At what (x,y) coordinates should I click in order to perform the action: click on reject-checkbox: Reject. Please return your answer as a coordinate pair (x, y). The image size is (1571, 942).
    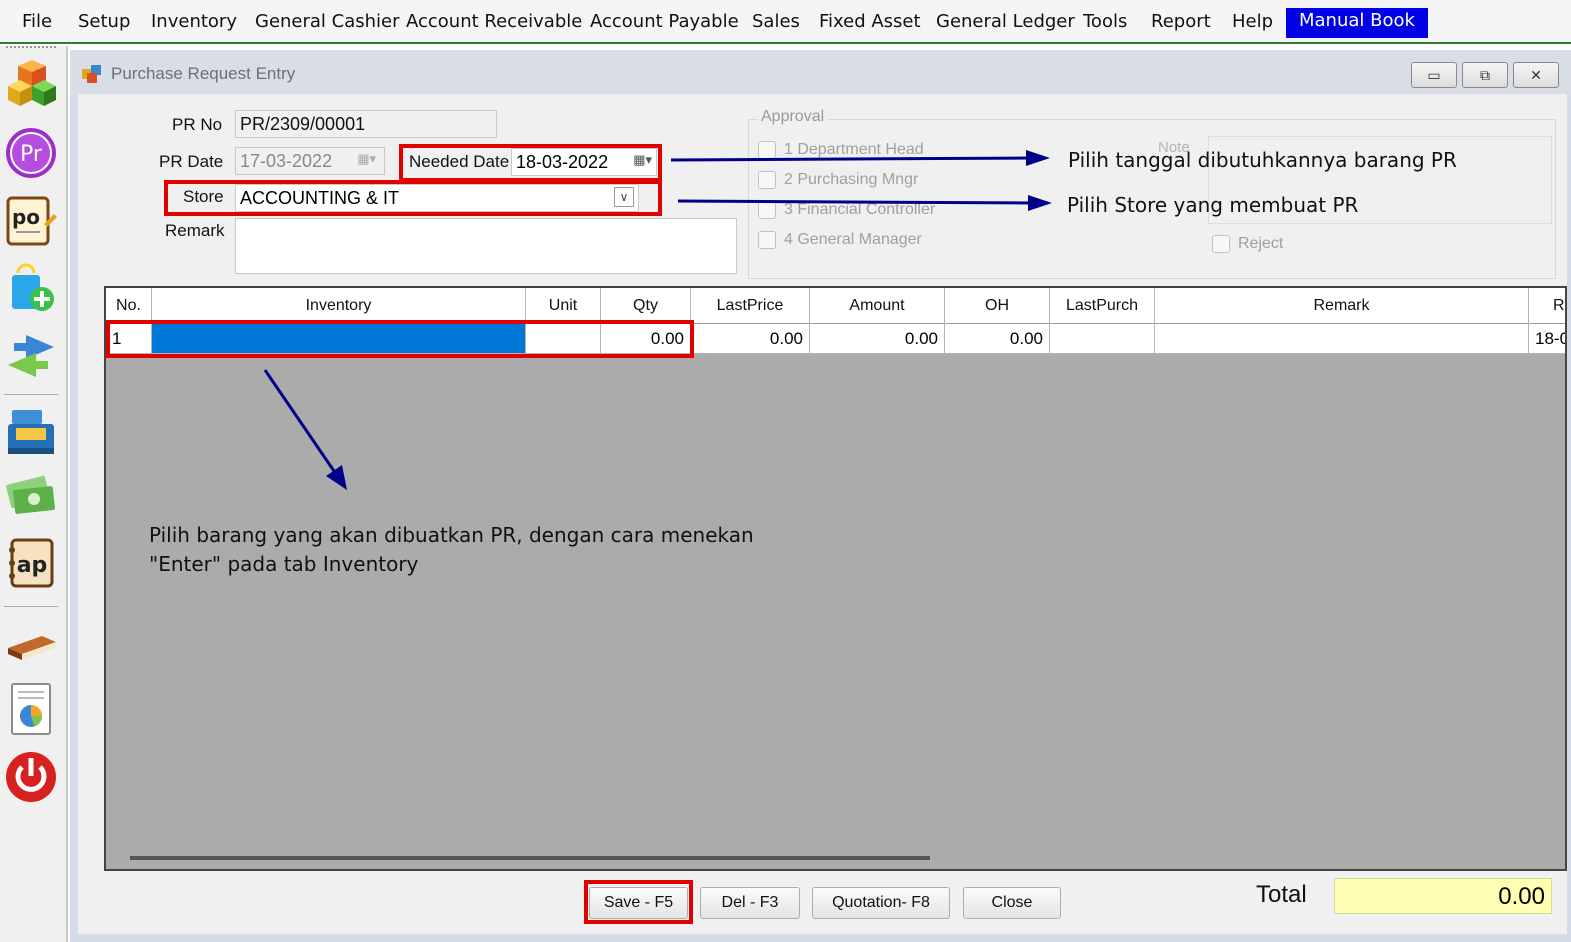
    Looking at the image, I should click on (1247, 247).